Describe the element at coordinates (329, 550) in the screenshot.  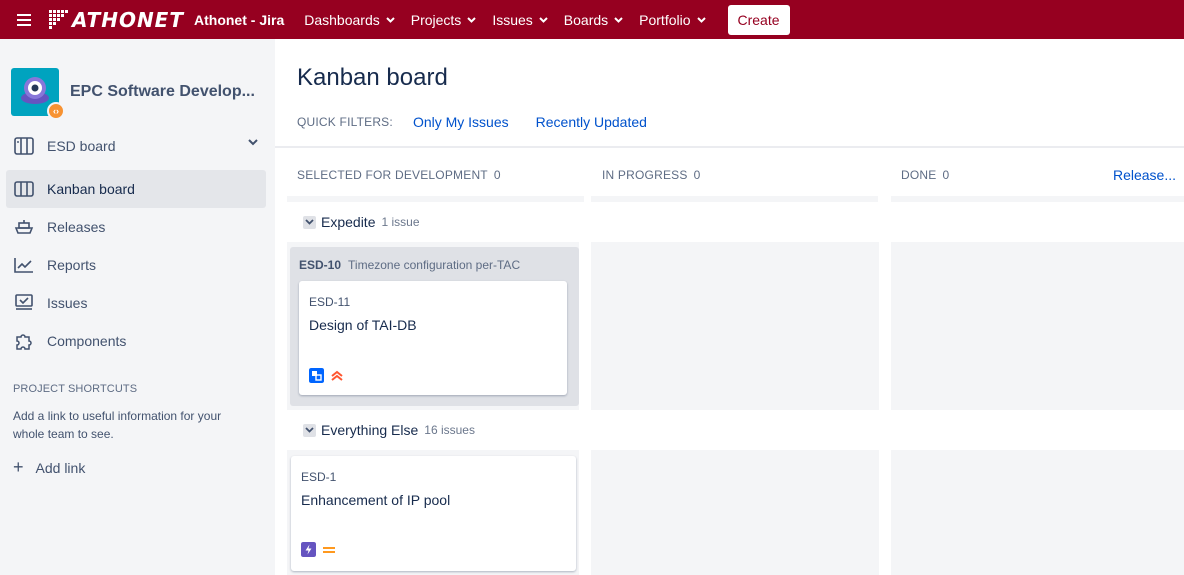
I see `medium-priority-icon` at that location.